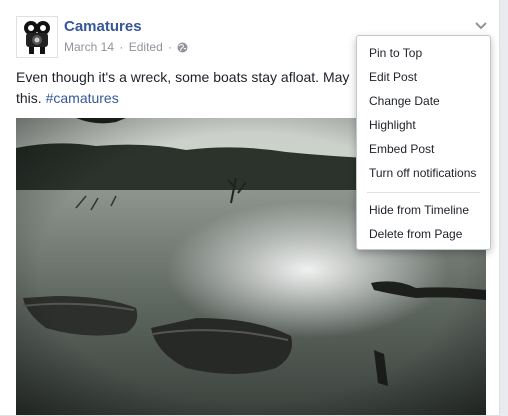 The width and height of the screenshot is (508, 416). What do you see at coordinates (423, 77) in the screenshot?
I see `menu-item-edit-post: Edit Post` at bounding box center [423, 77].